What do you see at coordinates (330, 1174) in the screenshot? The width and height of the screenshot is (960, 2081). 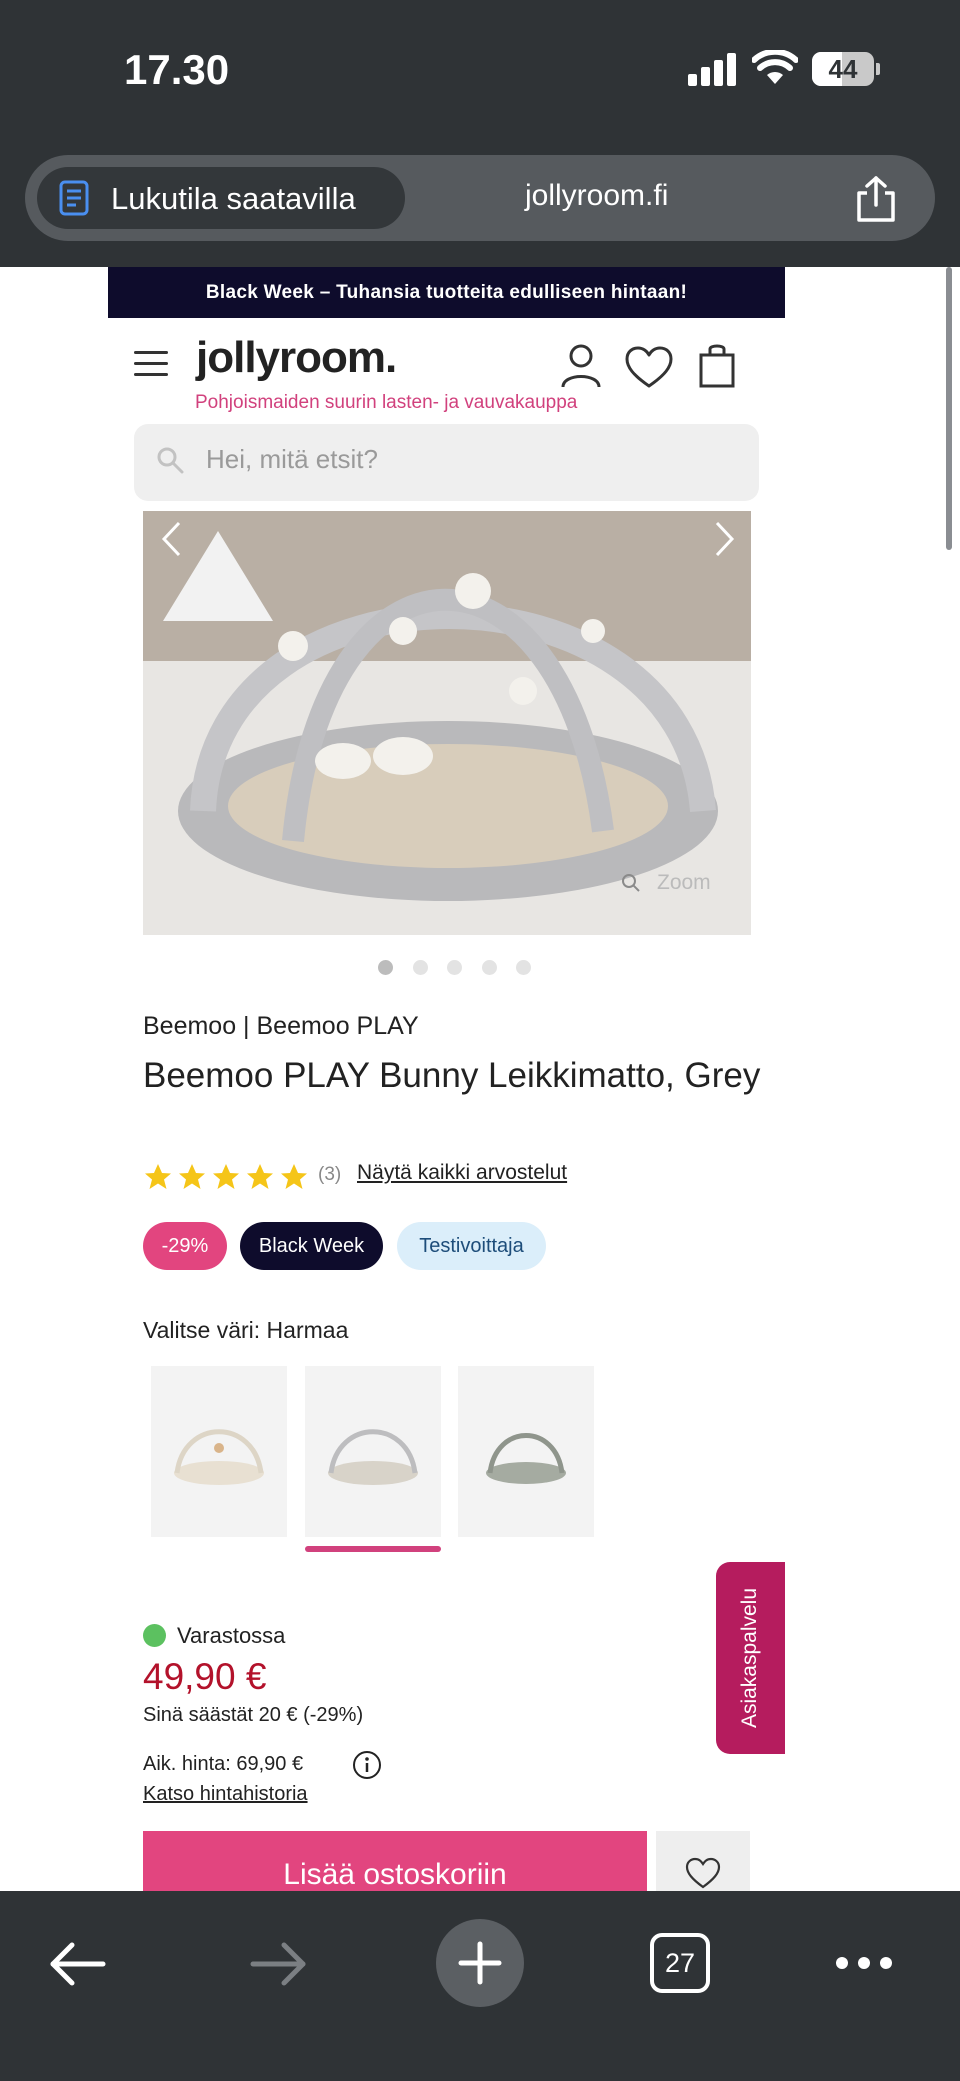 I see `review-count: (3)` at bounding box center [330, 1174].